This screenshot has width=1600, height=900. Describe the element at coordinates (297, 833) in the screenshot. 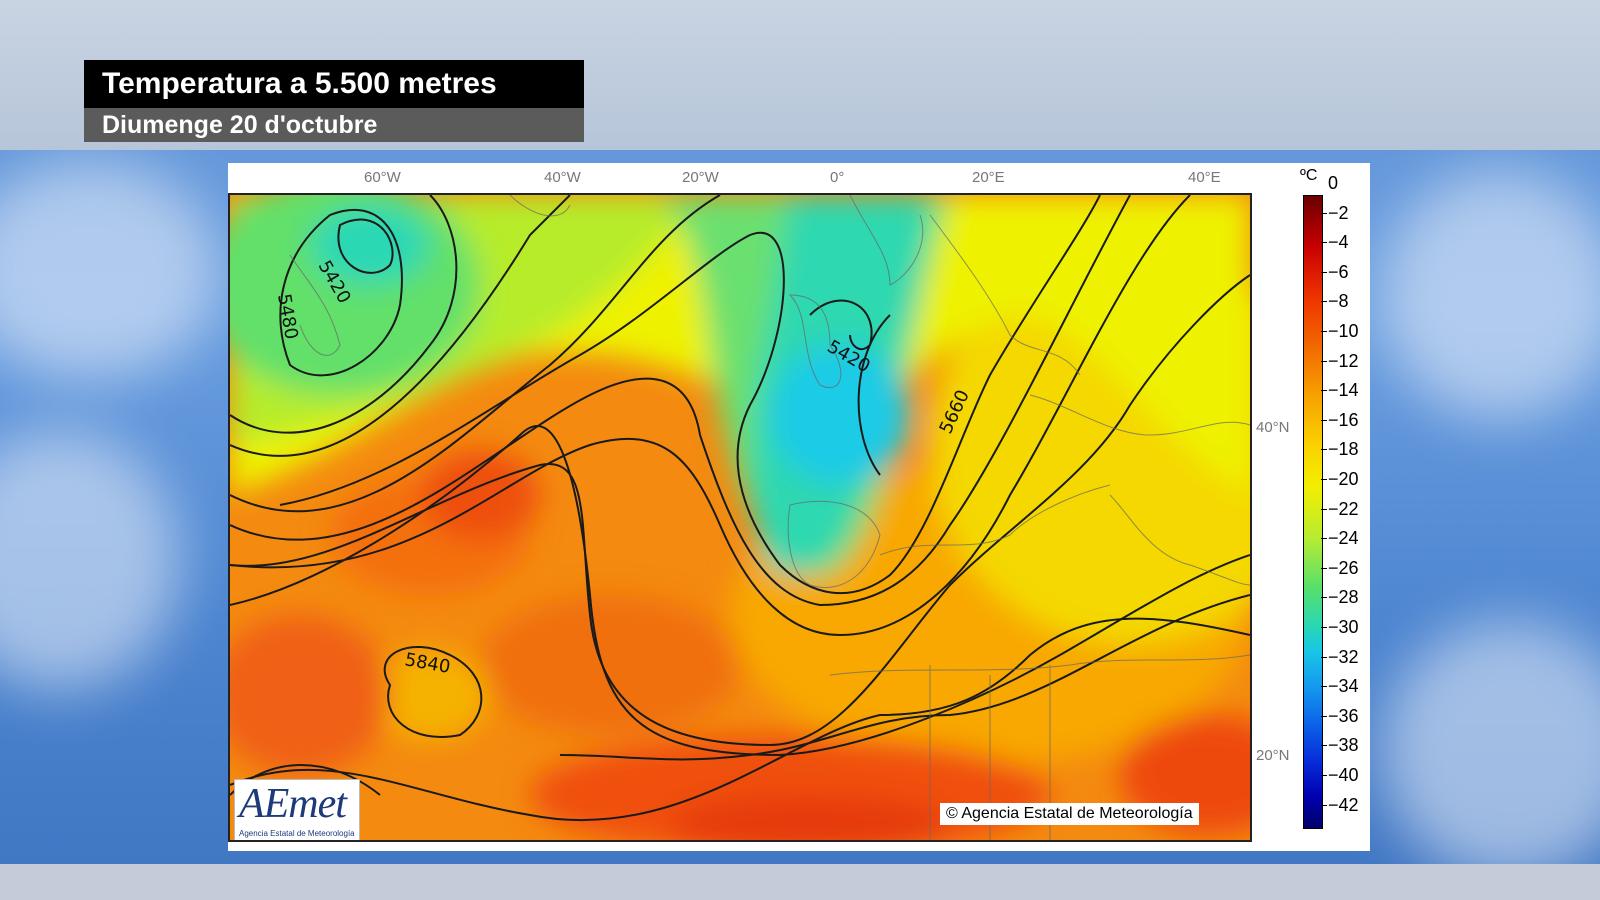

I see `logo-subtitle: Agencia Estatal de Meteorología` at that location.